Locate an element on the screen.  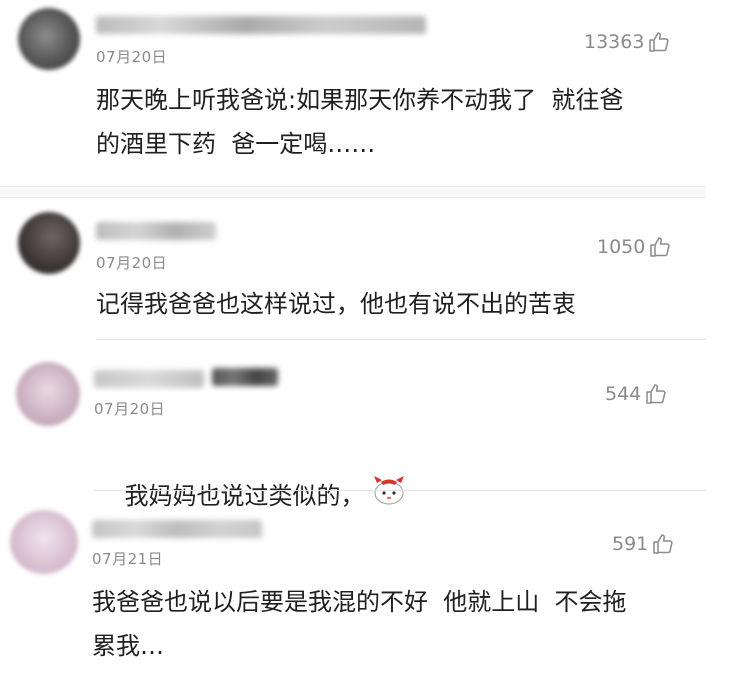
like-count: 591 is located at coordinates (630, 544).